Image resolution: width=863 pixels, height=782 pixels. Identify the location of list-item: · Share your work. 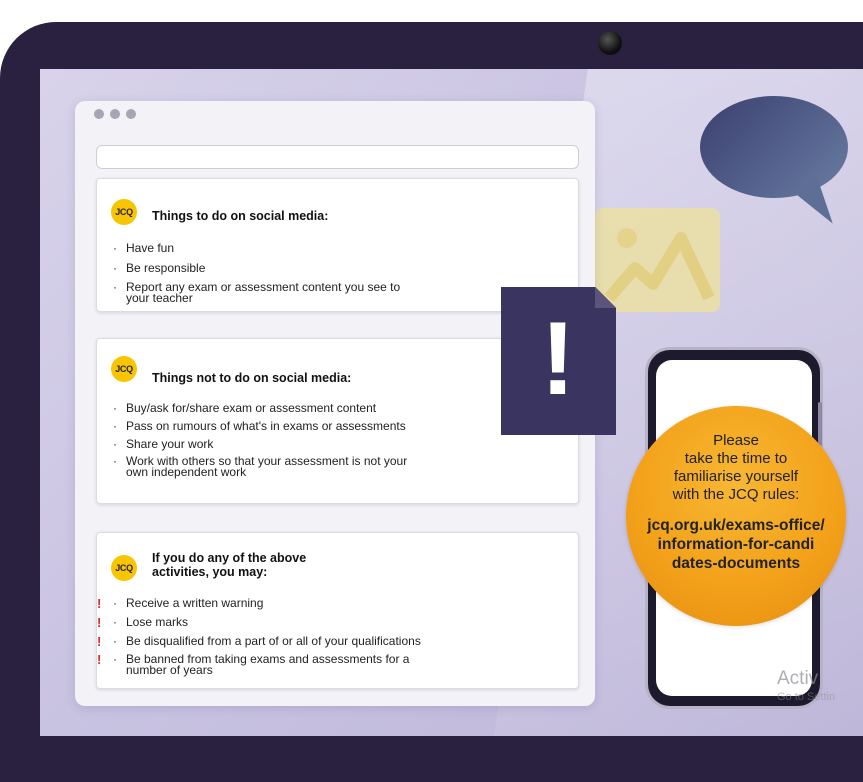
(260, 444).